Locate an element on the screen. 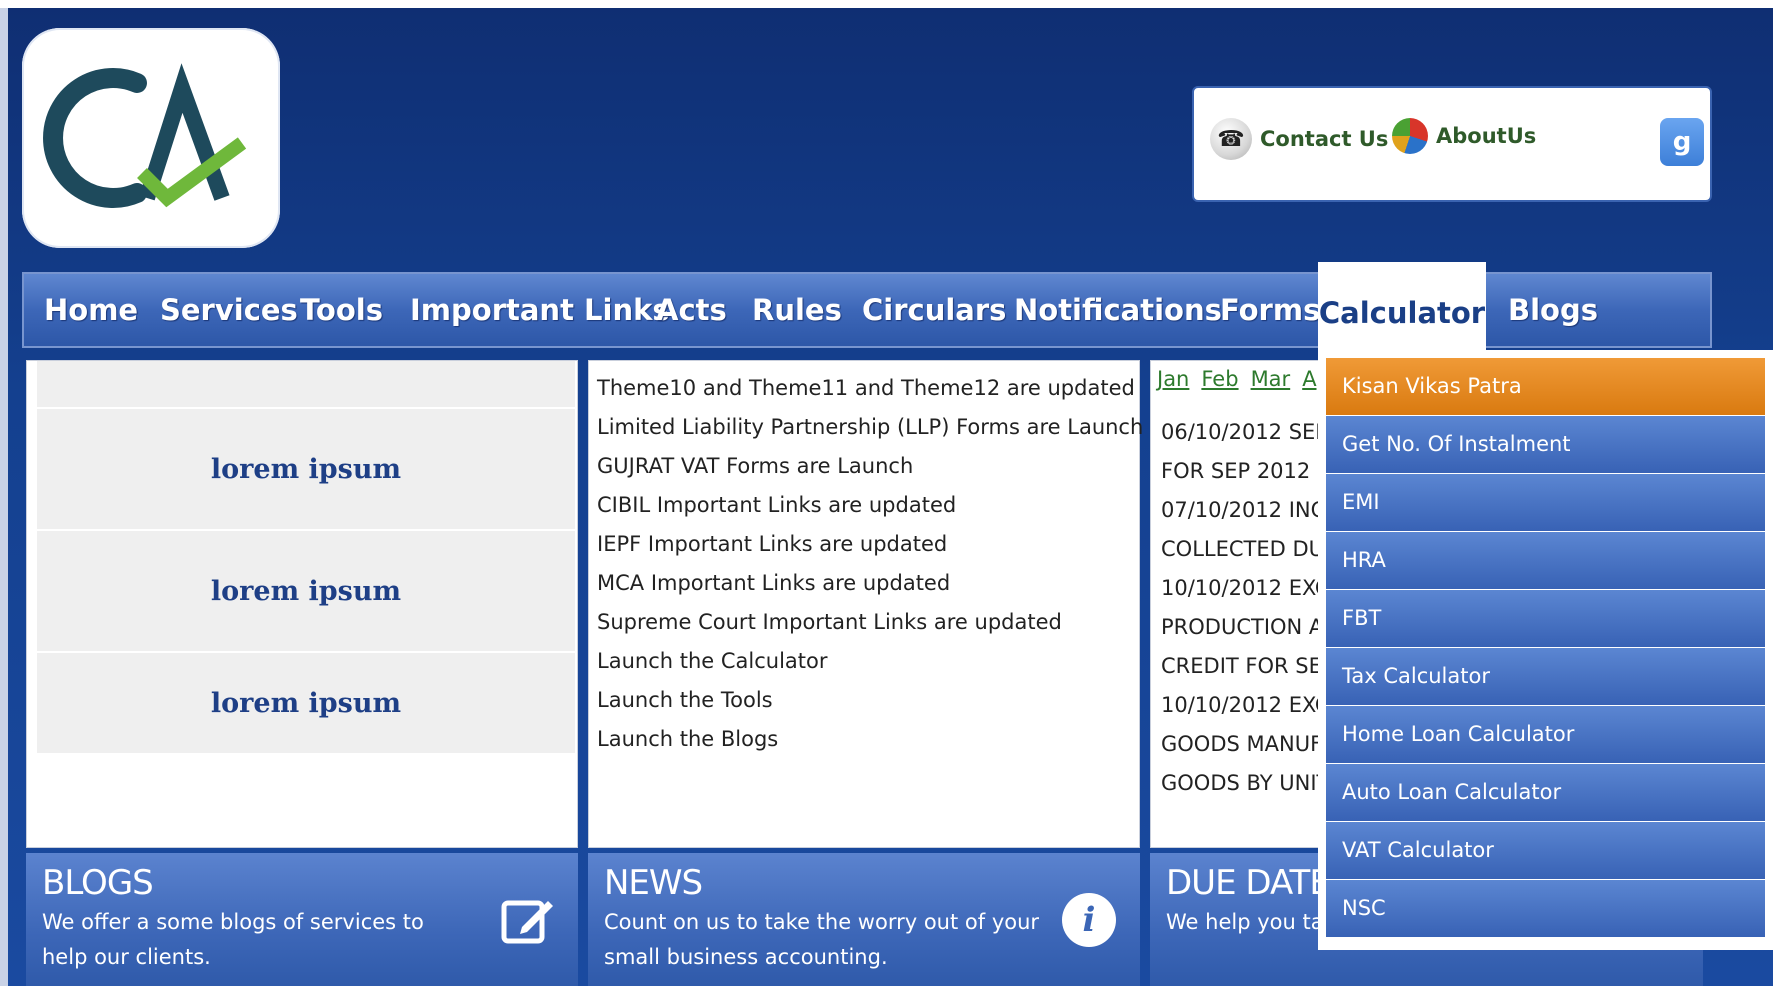  nav-calculator: Calculator is located at coordinates (1402, 306).